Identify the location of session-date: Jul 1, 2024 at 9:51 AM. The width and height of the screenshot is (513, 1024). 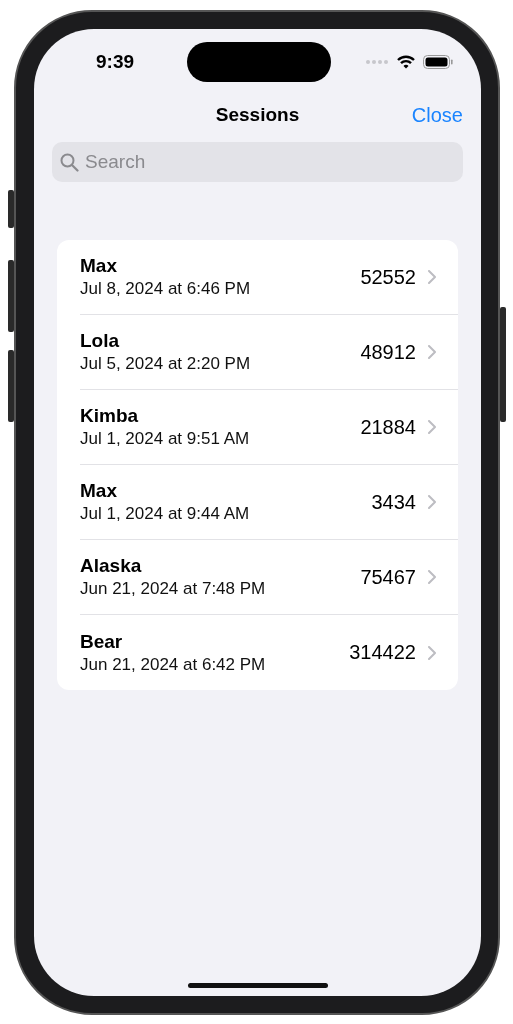
(165, 439).